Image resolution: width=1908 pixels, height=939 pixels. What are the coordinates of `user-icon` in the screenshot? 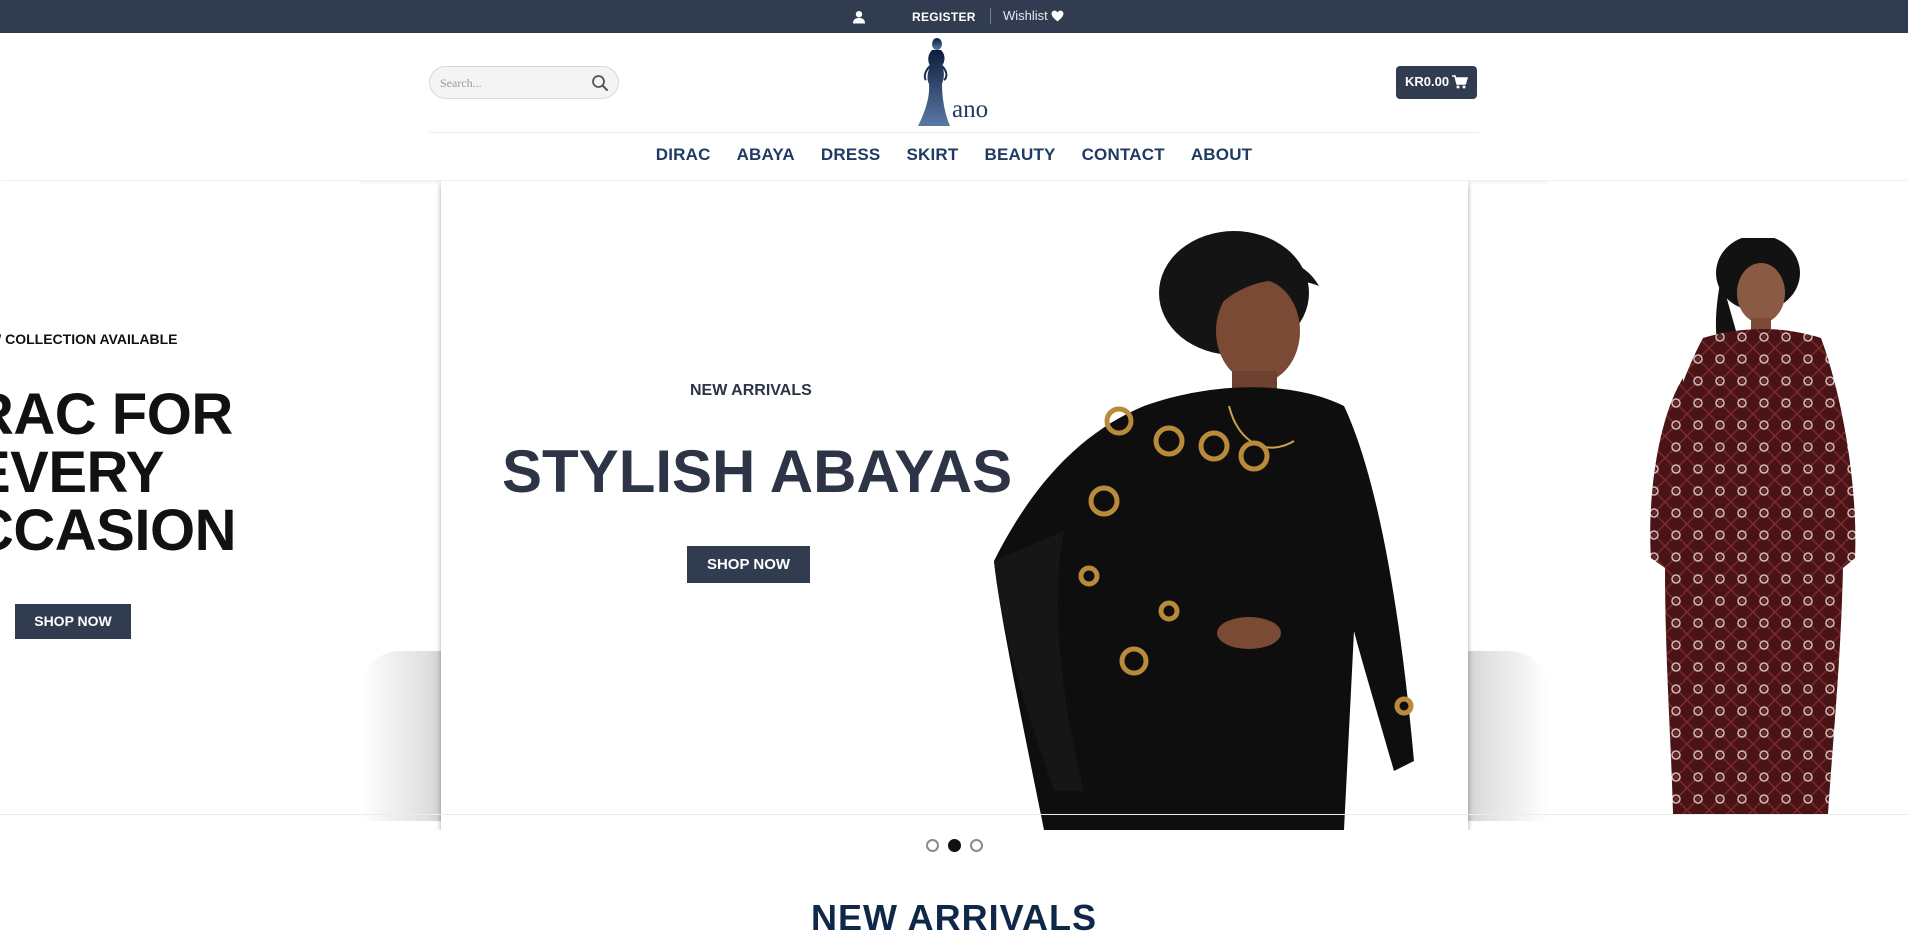 It's located at (859, 17).